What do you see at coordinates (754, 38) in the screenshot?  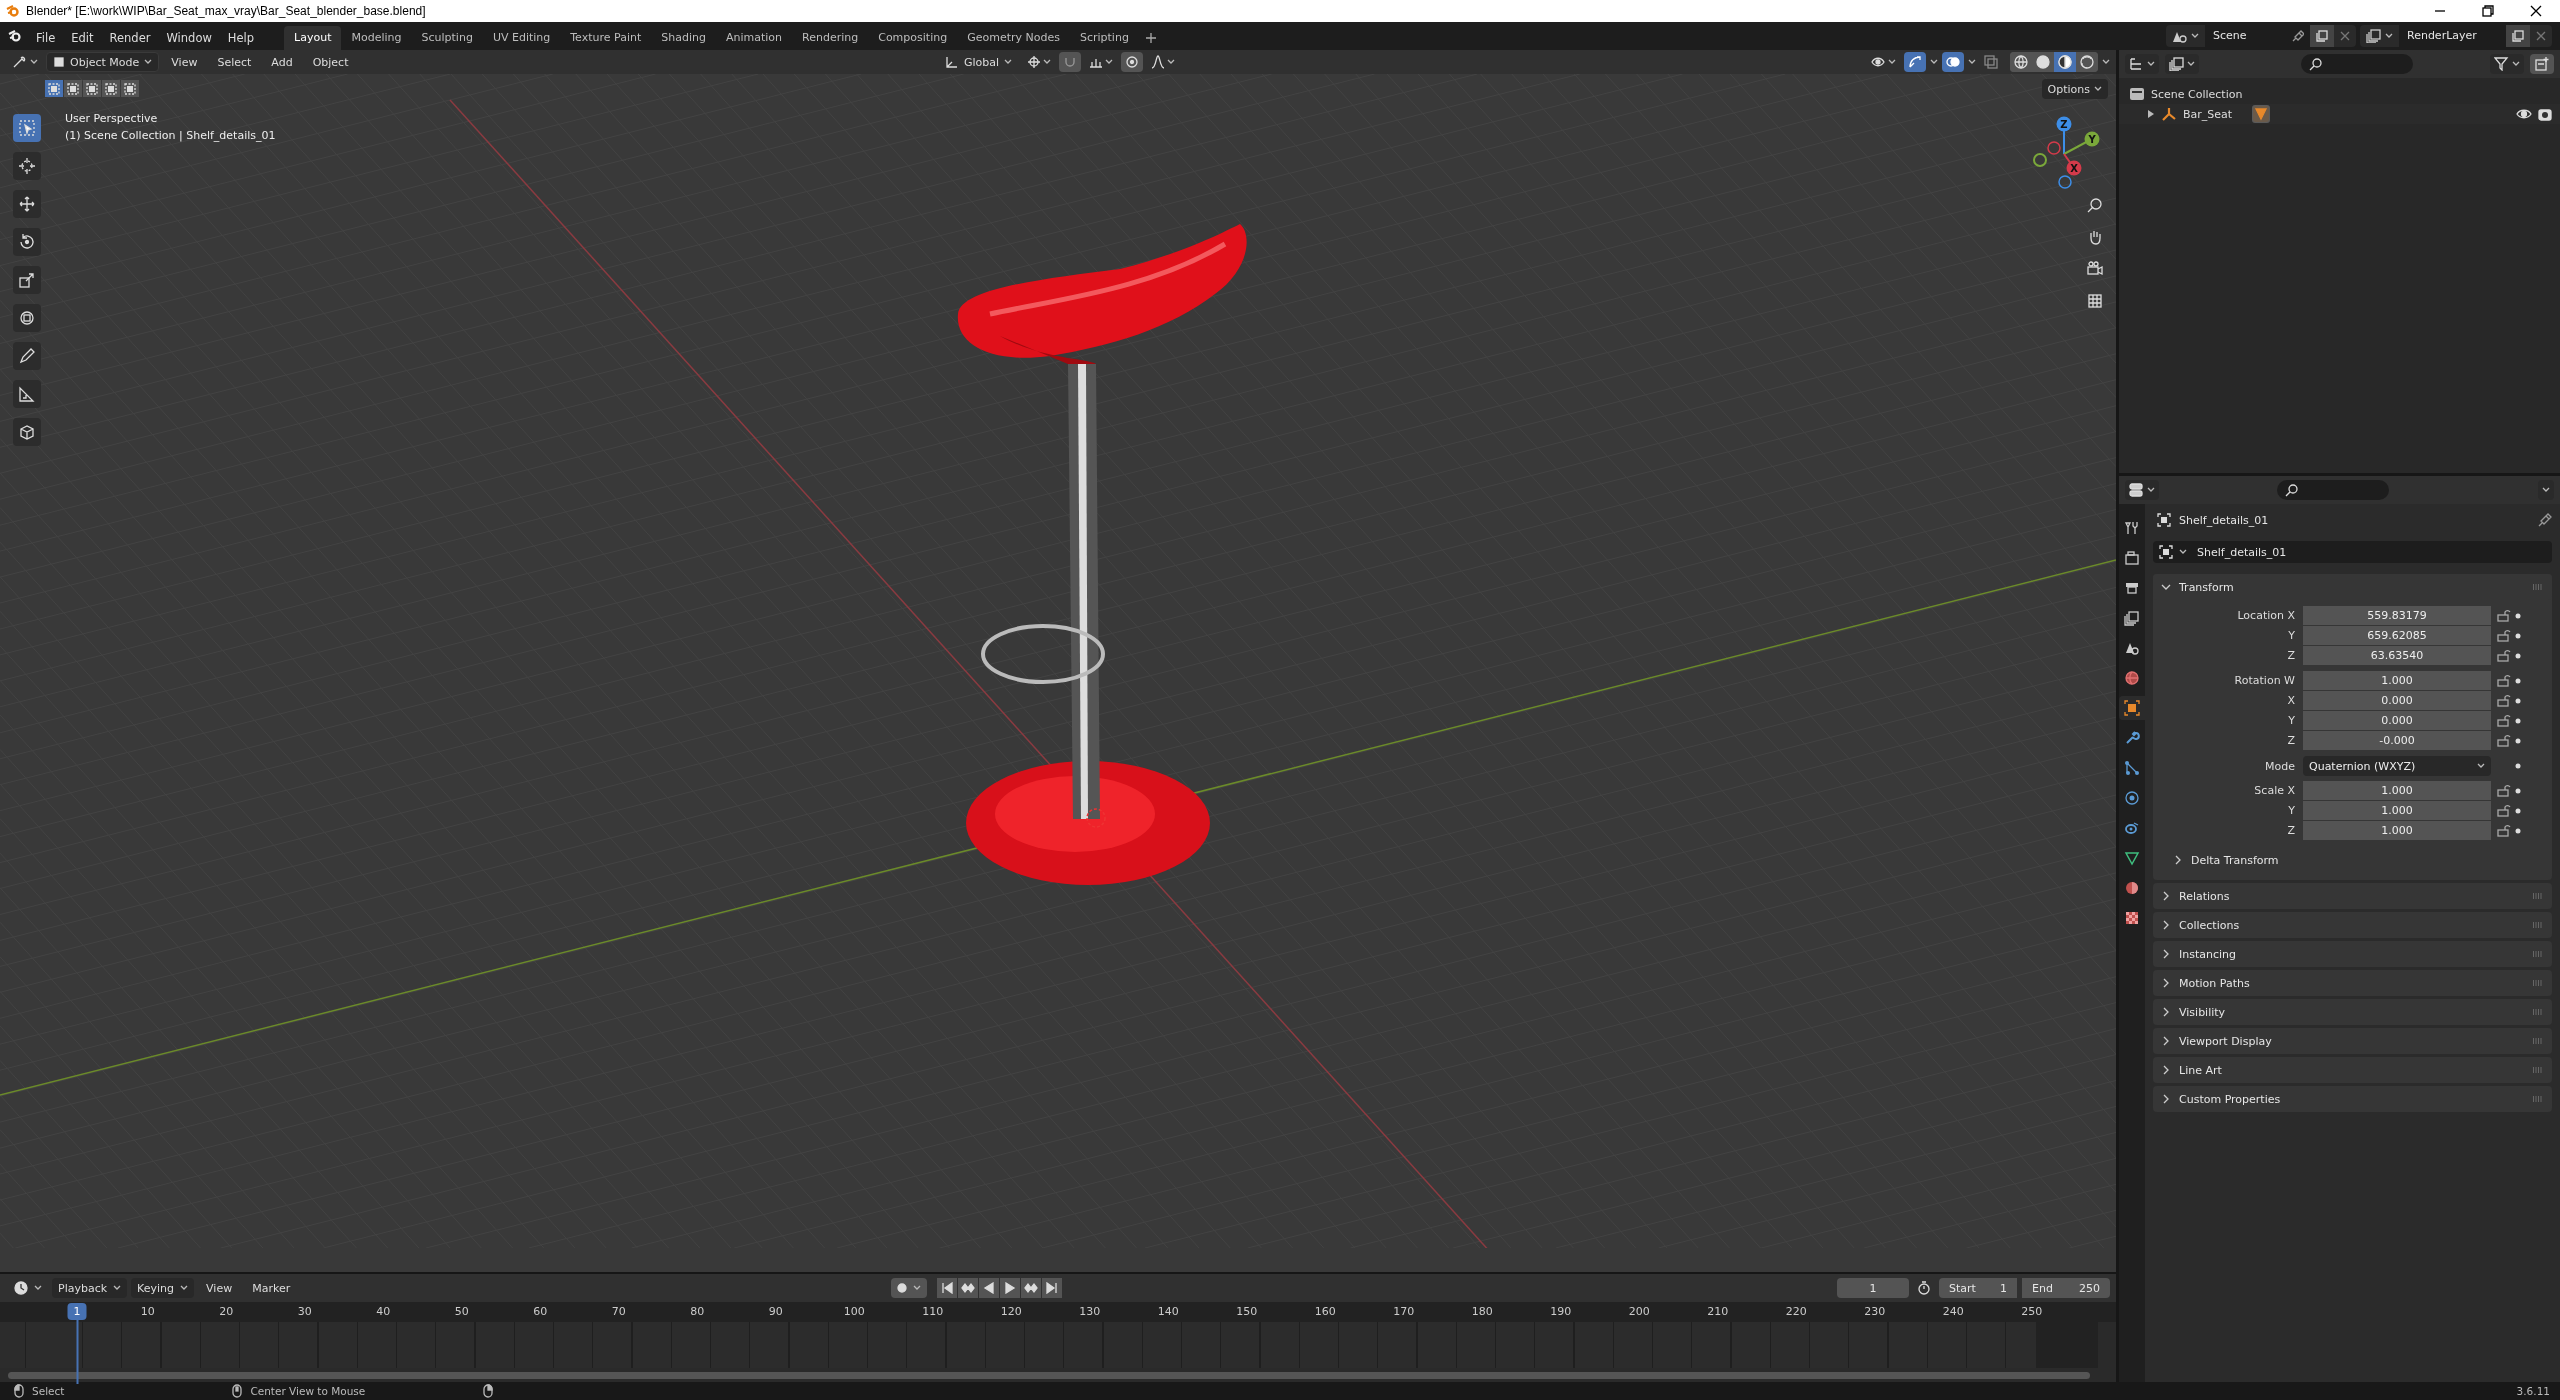 I see `workspace-tab: Animation` at bounding box center [754, 38].